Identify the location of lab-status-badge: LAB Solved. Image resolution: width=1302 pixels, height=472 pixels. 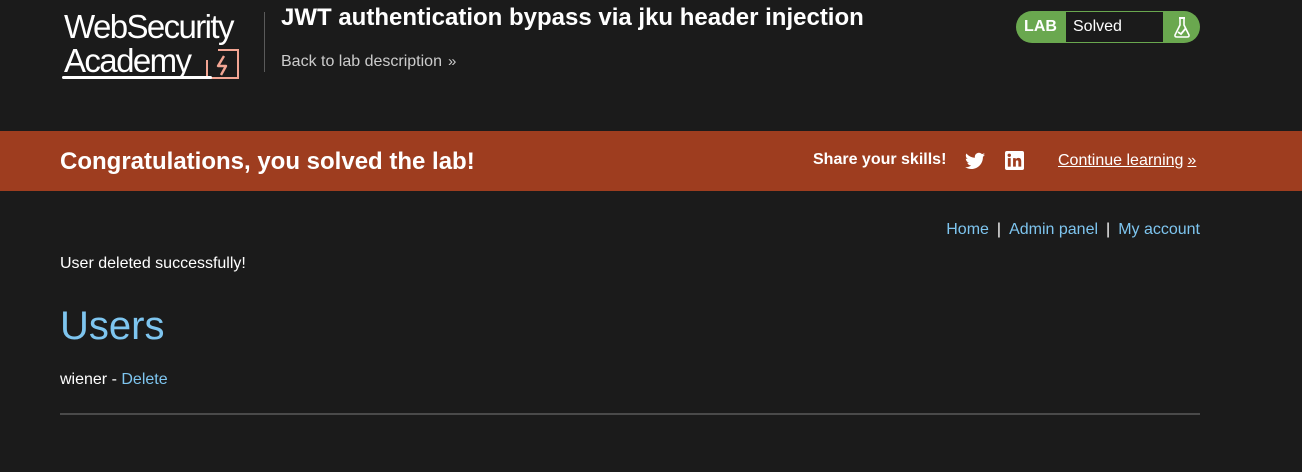
(1108, 27).